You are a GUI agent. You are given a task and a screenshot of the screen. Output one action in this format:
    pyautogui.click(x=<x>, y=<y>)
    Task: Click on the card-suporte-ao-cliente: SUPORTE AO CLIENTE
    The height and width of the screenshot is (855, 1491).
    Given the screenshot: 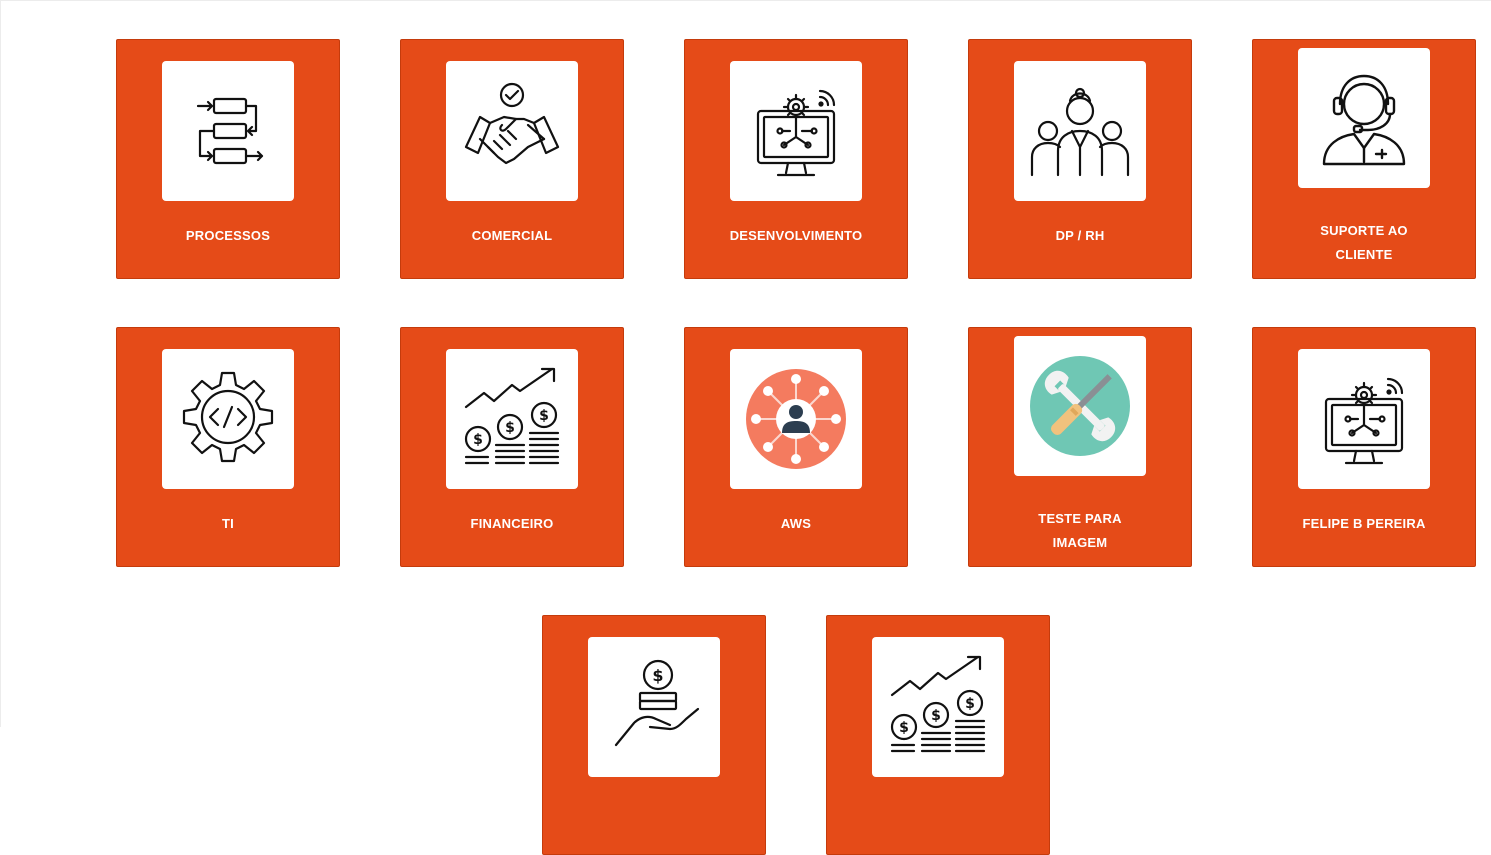 What is the action you would take?
    pyautogui.click(x=1364, y=159)
    